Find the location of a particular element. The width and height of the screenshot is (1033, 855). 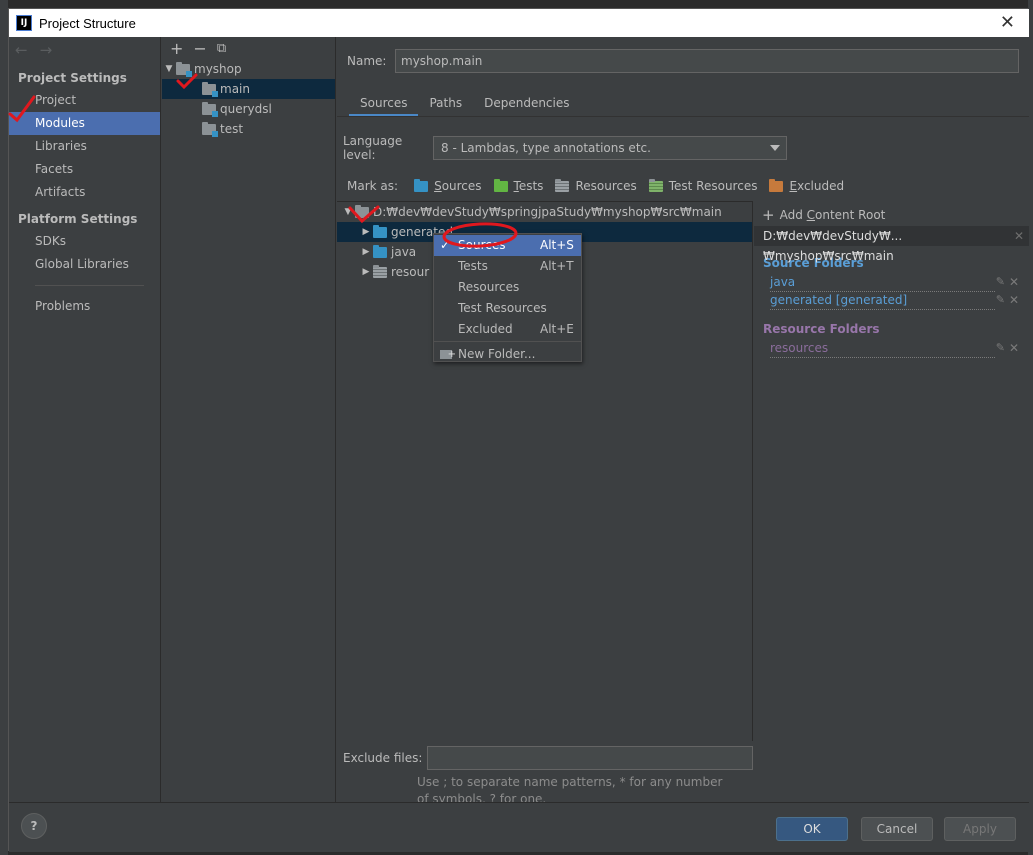

resource-folders-header: Resource Folders is located at coordinates (821, 329).